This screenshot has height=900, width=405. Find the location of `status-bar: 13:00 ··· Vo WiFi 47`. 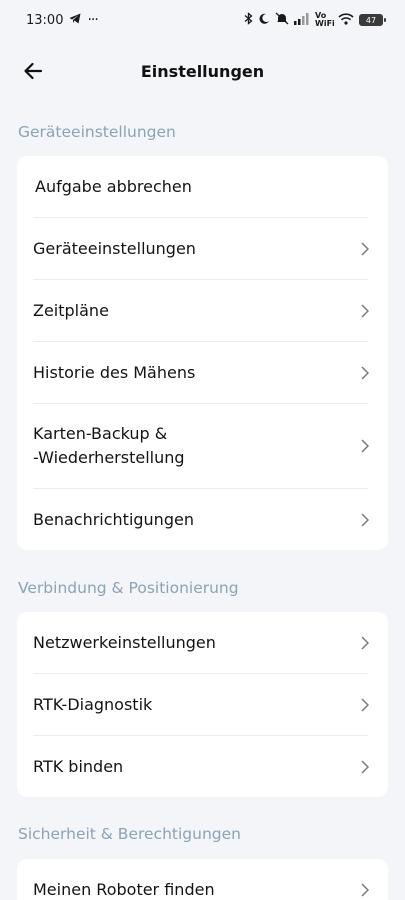

status-bar: 13:00 ··· Vo WiFi 47 is located at coordinates (202, 20).